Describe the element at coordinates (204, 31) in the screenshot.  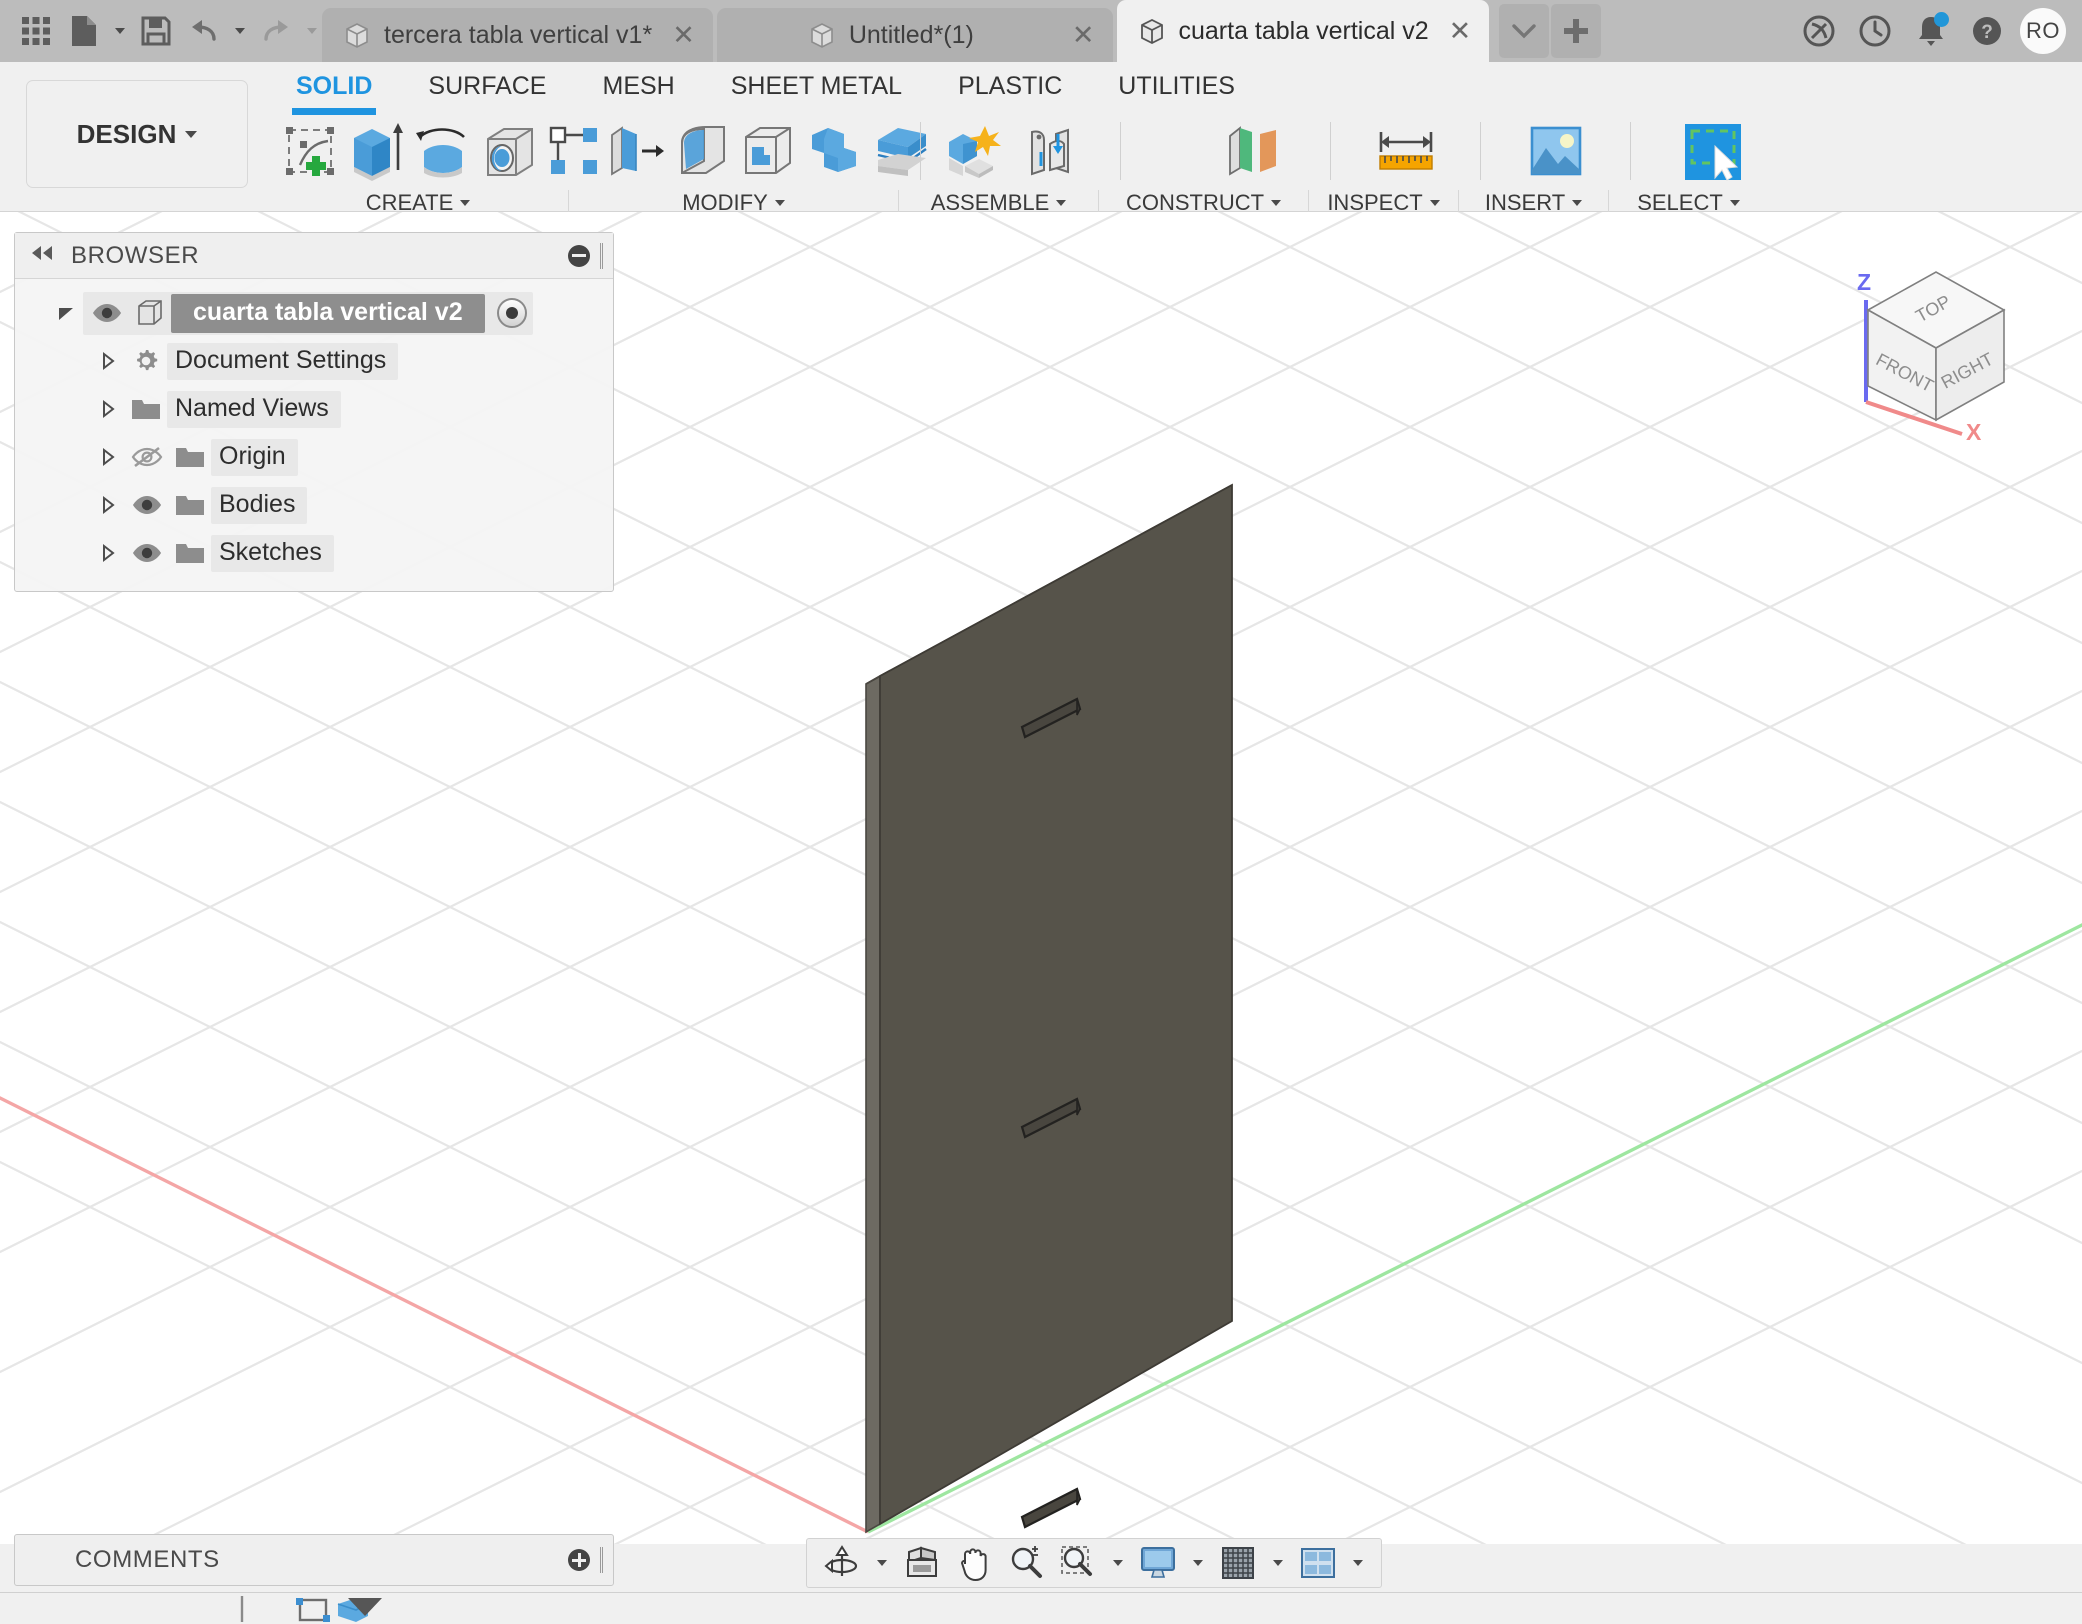
I see `undo-icon` at that location.